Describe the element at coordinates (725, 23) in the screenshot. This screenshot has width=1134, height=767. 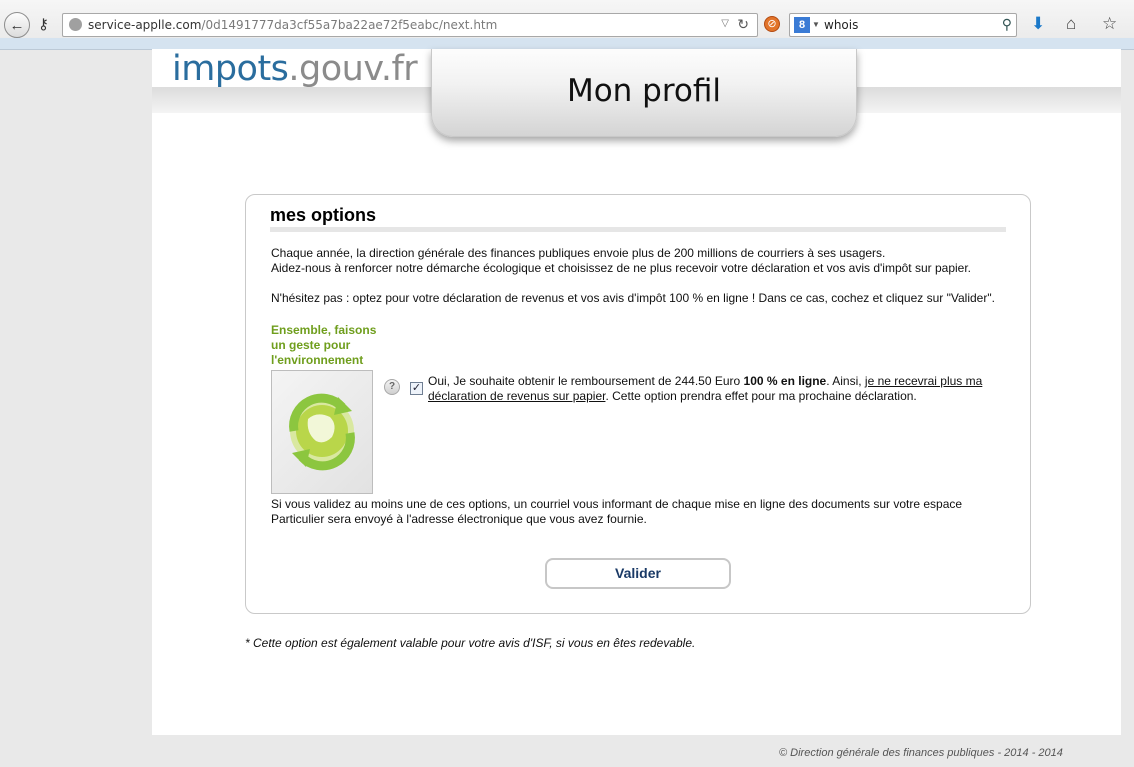
I see `dropdown-icon: ▽` at that location.